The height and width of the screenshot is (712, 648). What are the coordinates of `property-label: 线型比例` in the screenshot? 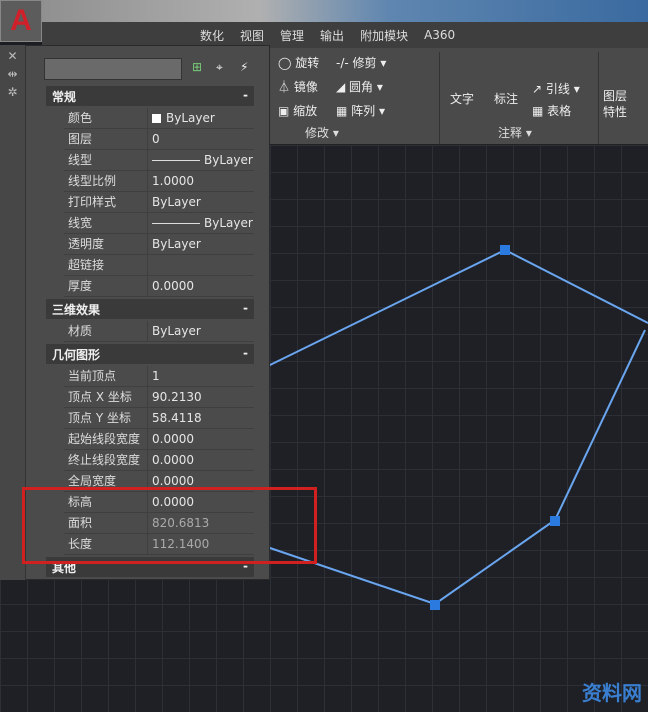 It's located at (106, 181).